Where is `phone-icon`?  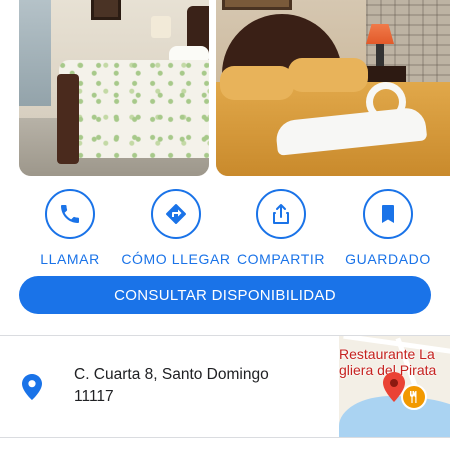
phone-icon is located at coordinates (70, 214).